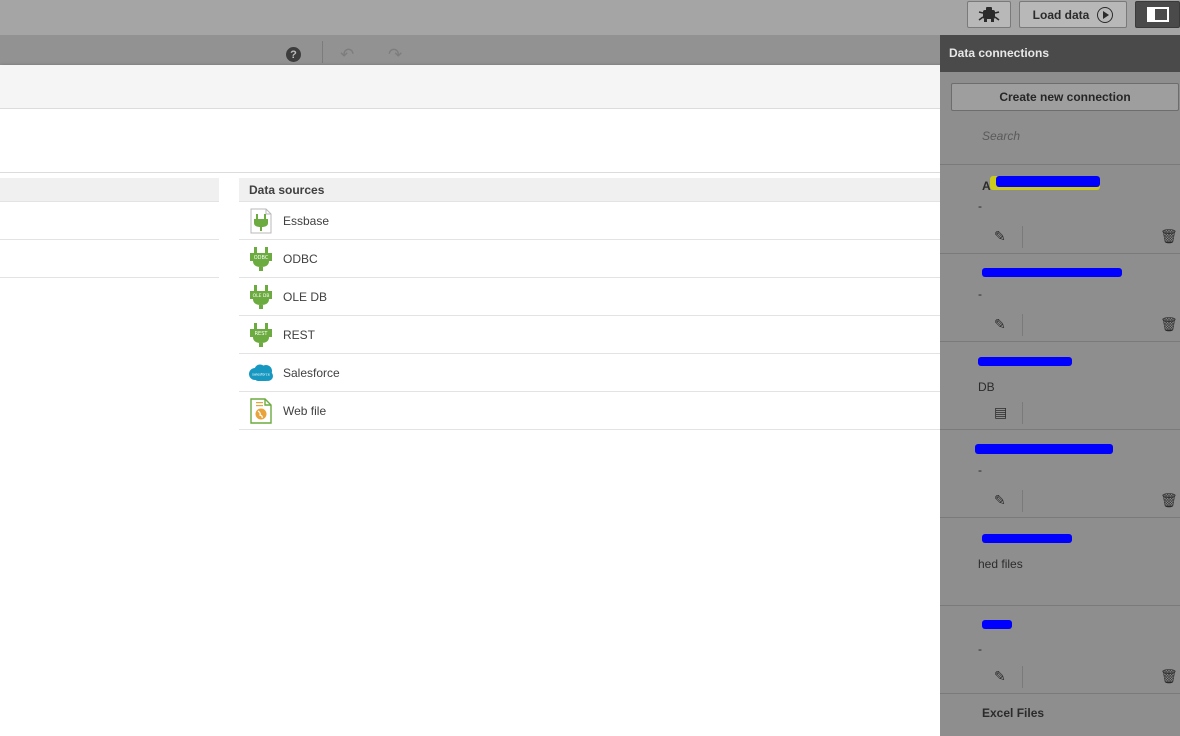 The height and width of the screenshot is (736, 1180). I want to click on data-source-rest: REST REST, so click(597, 335).